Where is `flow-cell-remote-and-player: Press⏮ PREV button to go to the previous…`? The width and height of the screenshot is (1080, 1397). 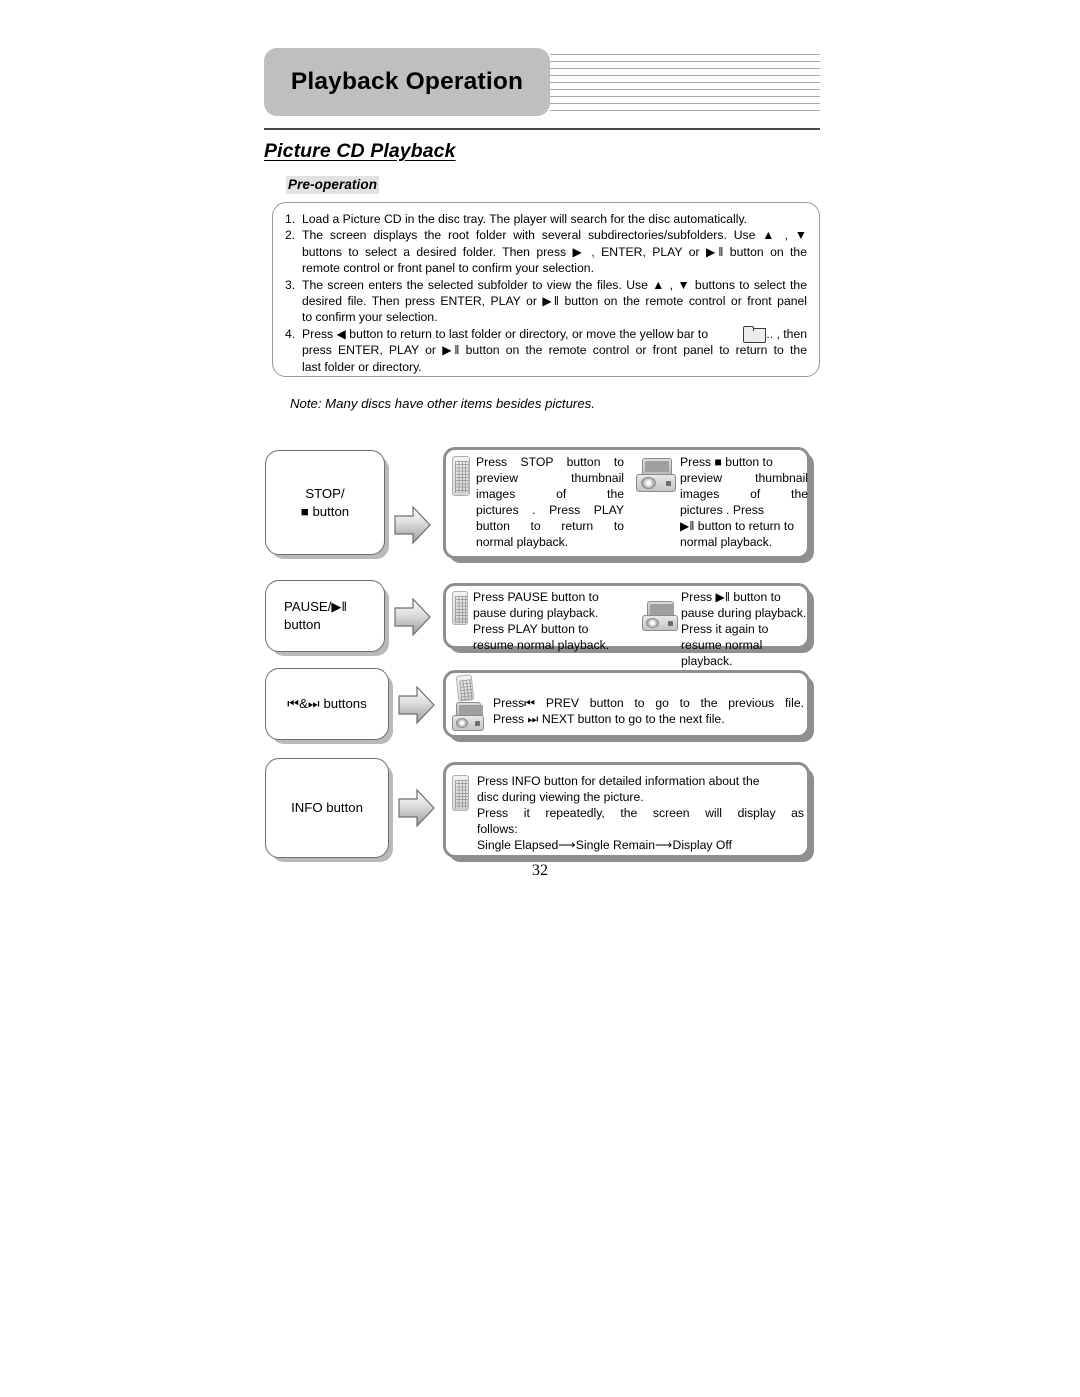 flow-cell-remote-and-player: Press⏮ PREV button to go to the previous… is located at coordinates (628, 703).